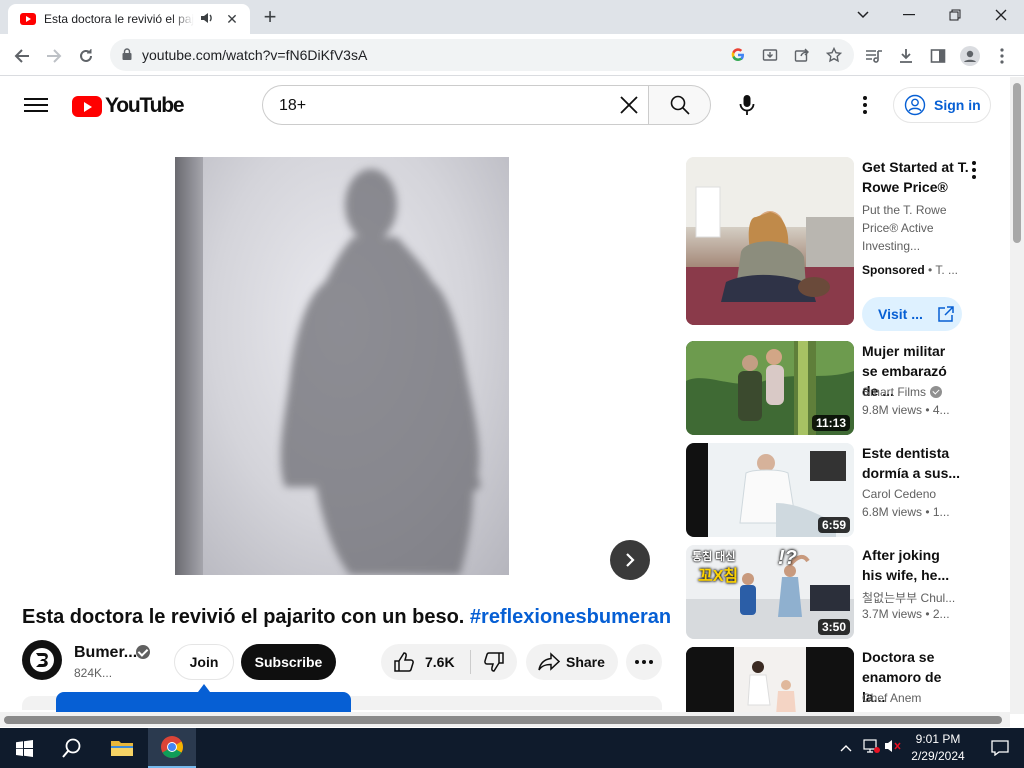  I want to click on video-thumbnail: 11:13, so click(770, 388).